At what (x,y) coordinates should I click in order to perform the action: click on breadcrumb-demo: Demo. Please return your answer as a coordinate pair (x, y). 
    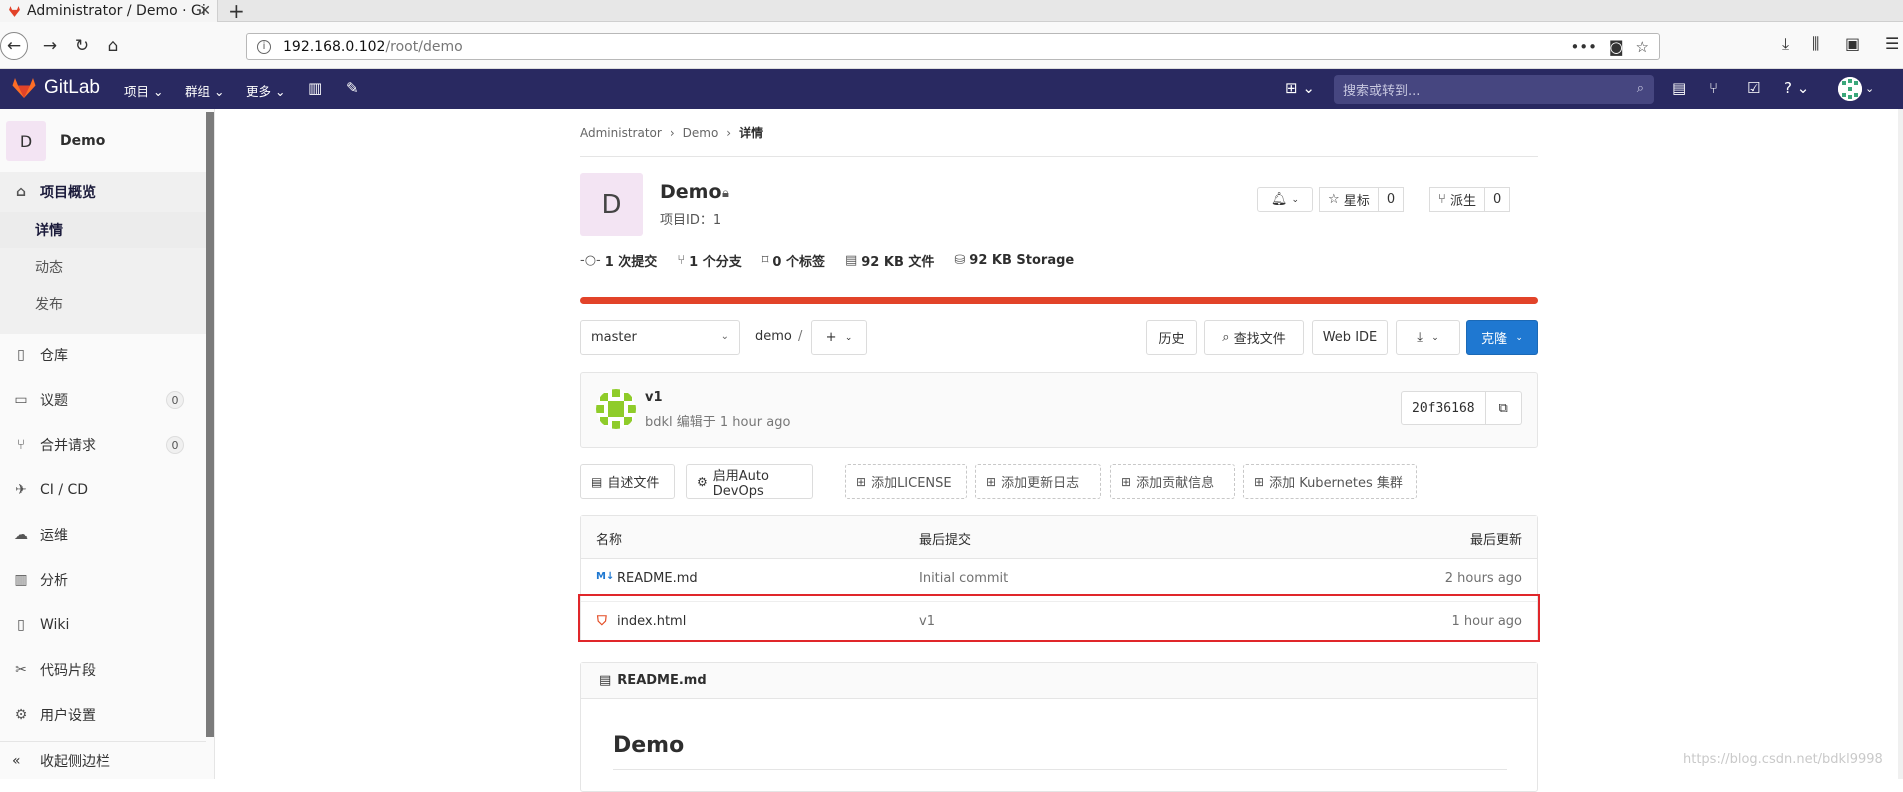
    Looking at the image, I should click on (701, 133).